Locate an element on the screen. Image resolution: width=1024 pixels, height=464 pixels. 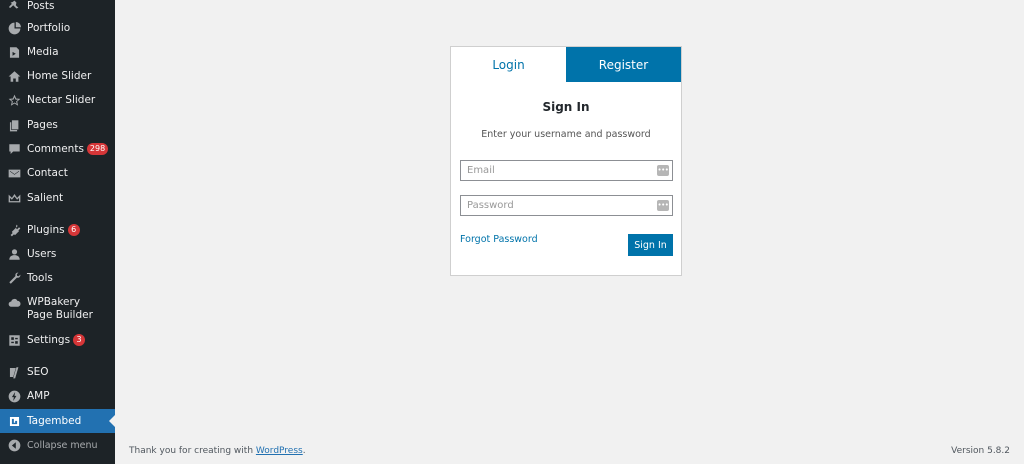
sidebar-item-amp: AMP is located at coordinates (57, 396).